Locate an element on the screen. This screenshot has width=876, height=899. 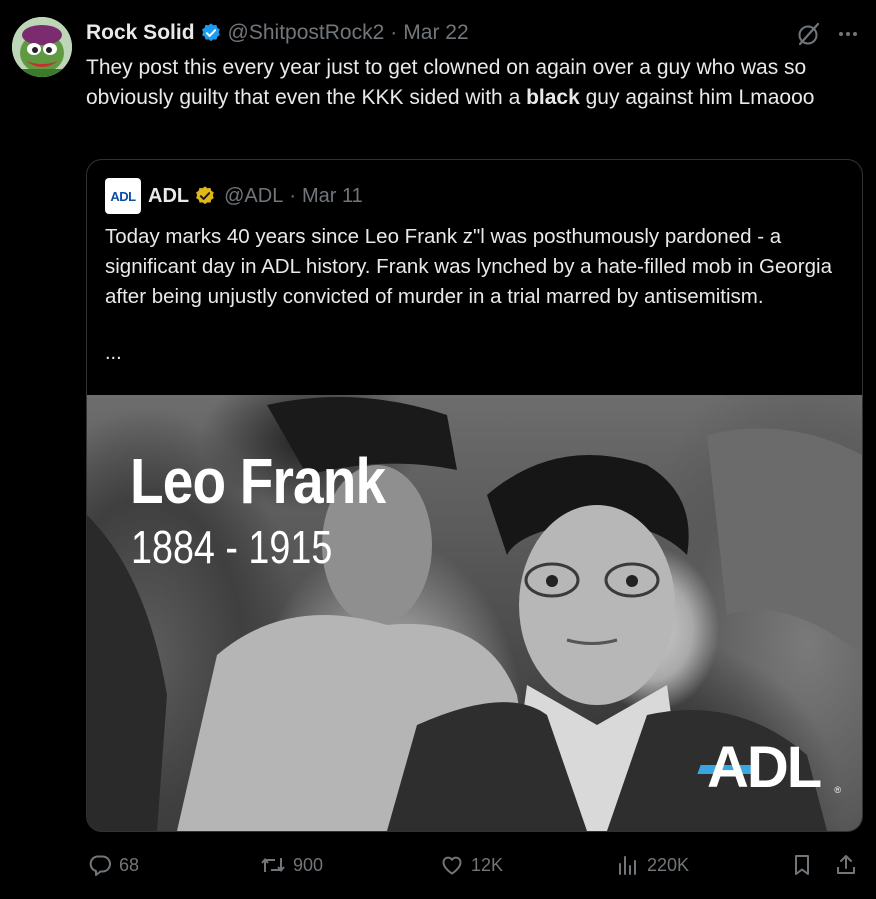
action-bar: 68 900 12K 220K is located at coordinates (473, 865).